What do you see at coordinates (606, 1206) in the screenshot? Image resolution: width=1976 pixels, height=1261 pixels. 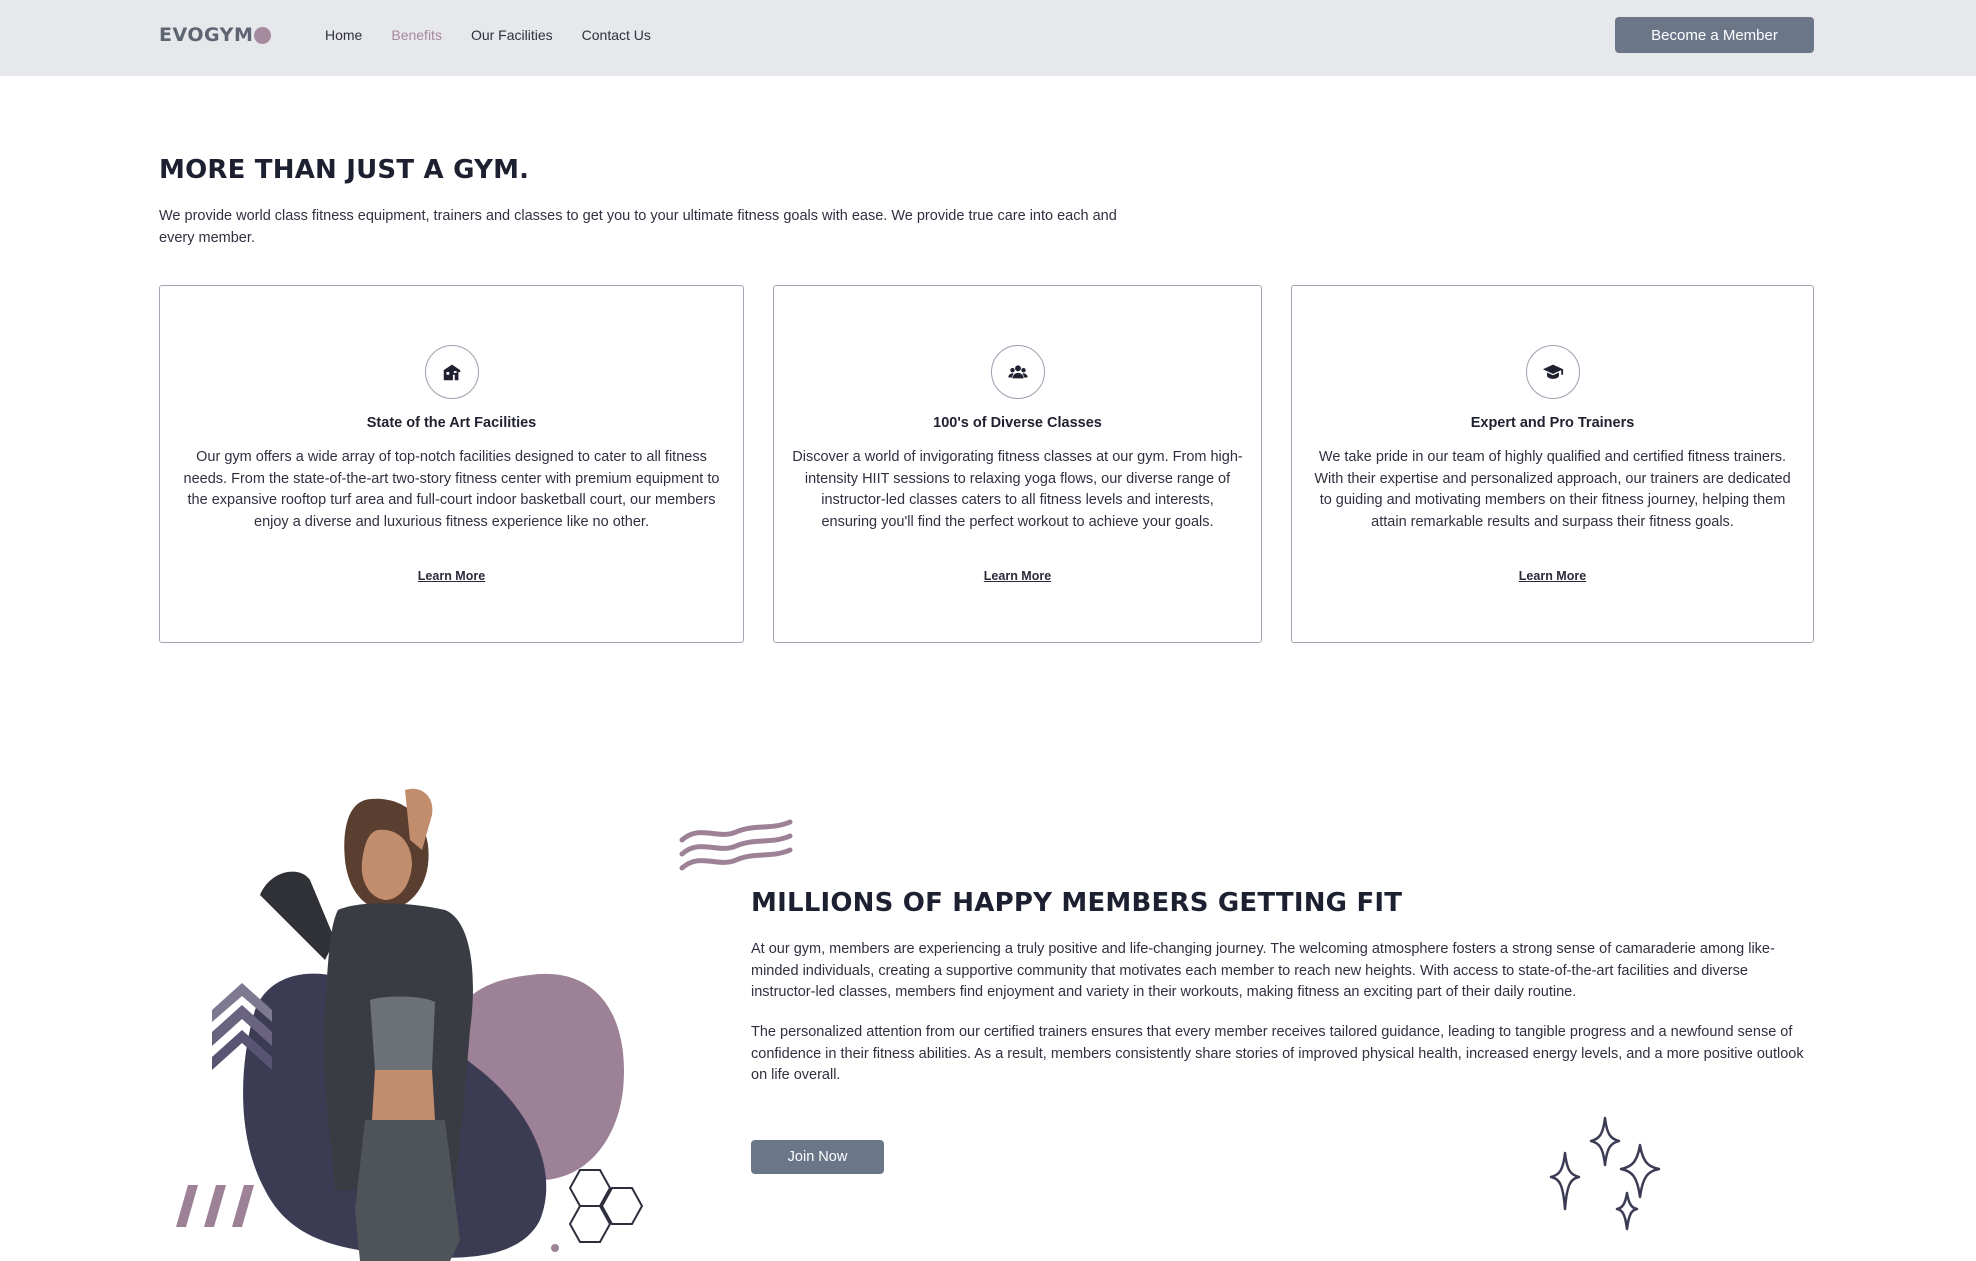 I see `hexagons-shape` at bounding box center [606, 1206].